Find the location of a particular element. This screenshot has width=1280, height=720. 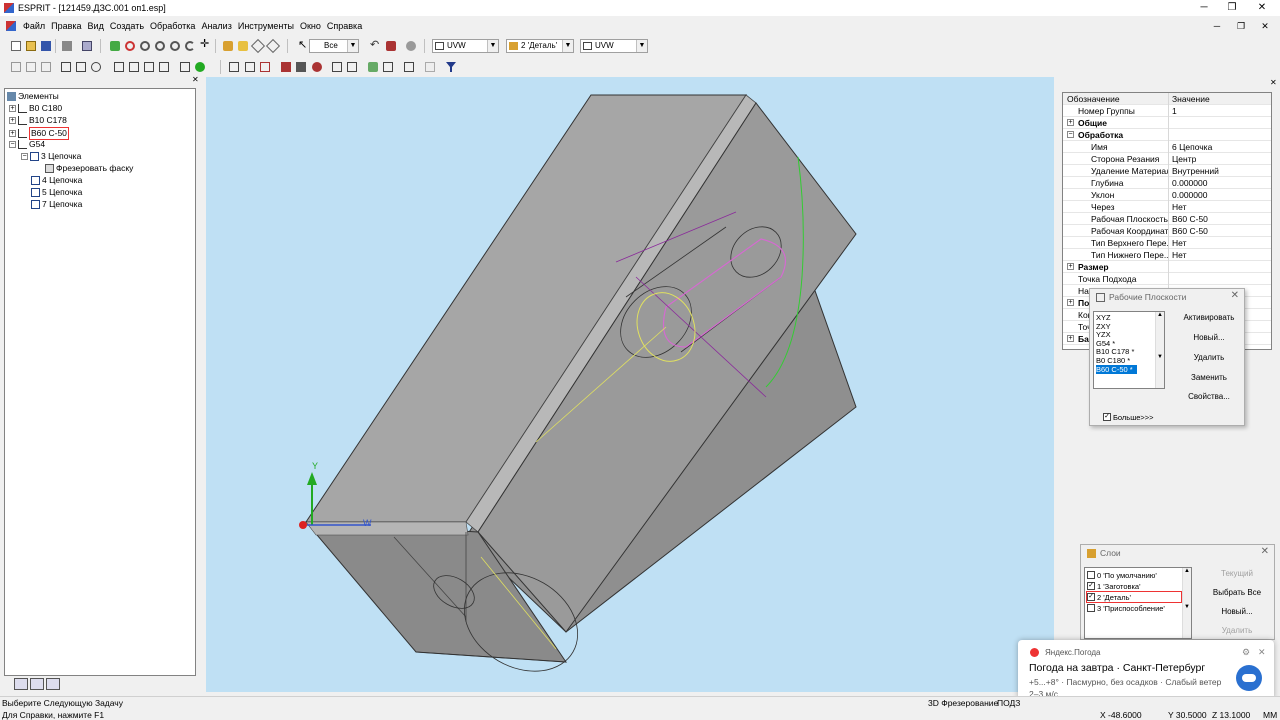

property-row: Глубина 0.000000 is located at coordinates (1167, 183).